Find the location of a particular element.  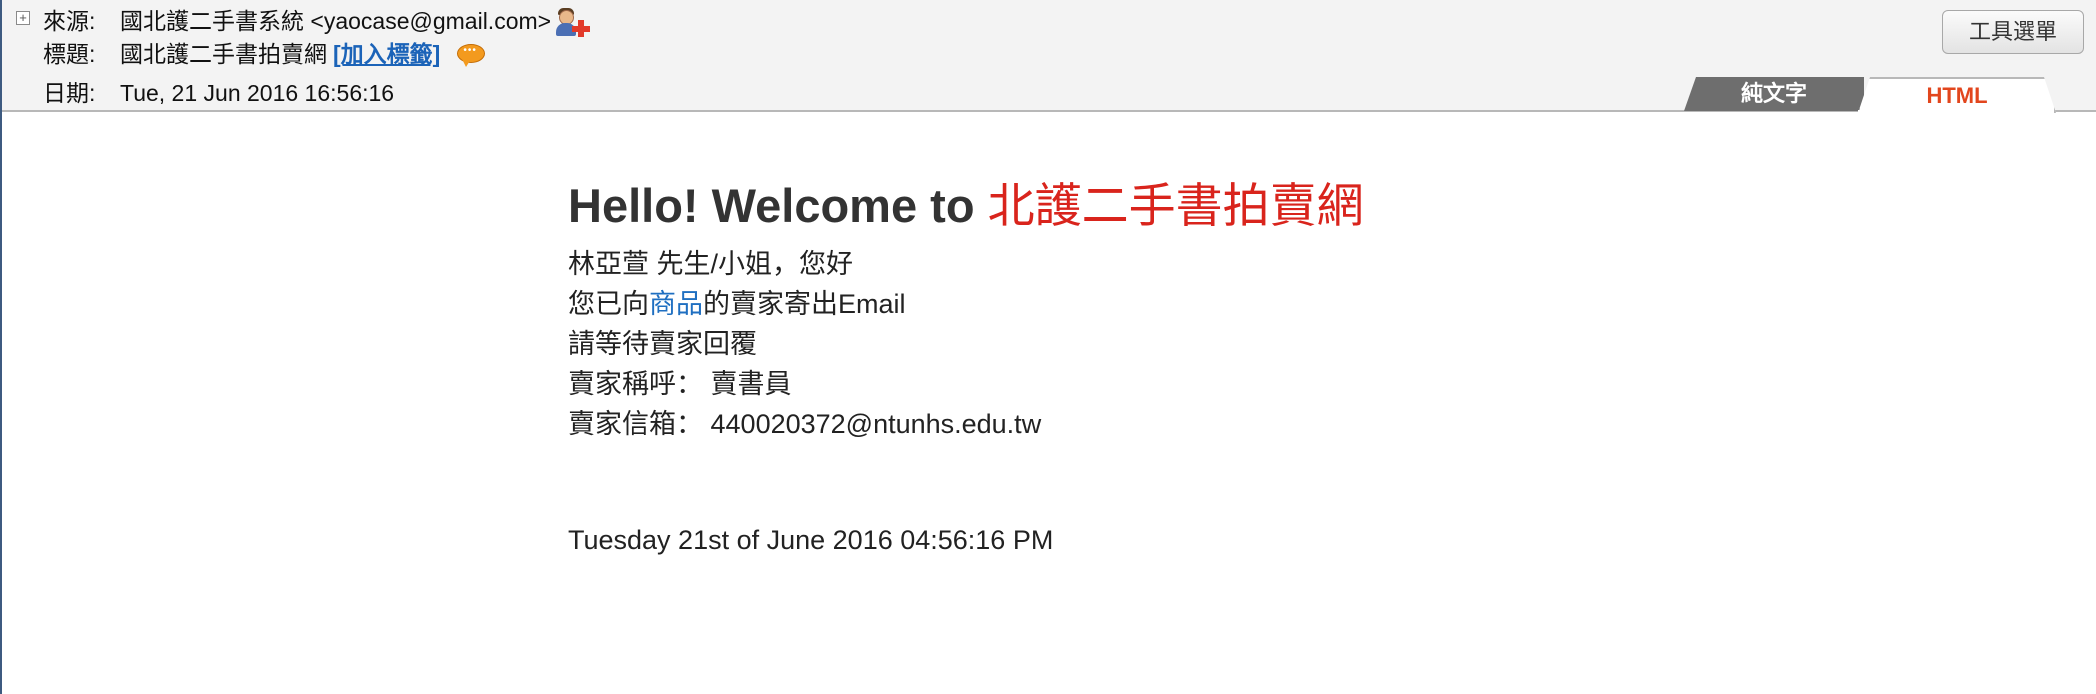

seller-name: 賣書員 is located at coordinates (751, 384).